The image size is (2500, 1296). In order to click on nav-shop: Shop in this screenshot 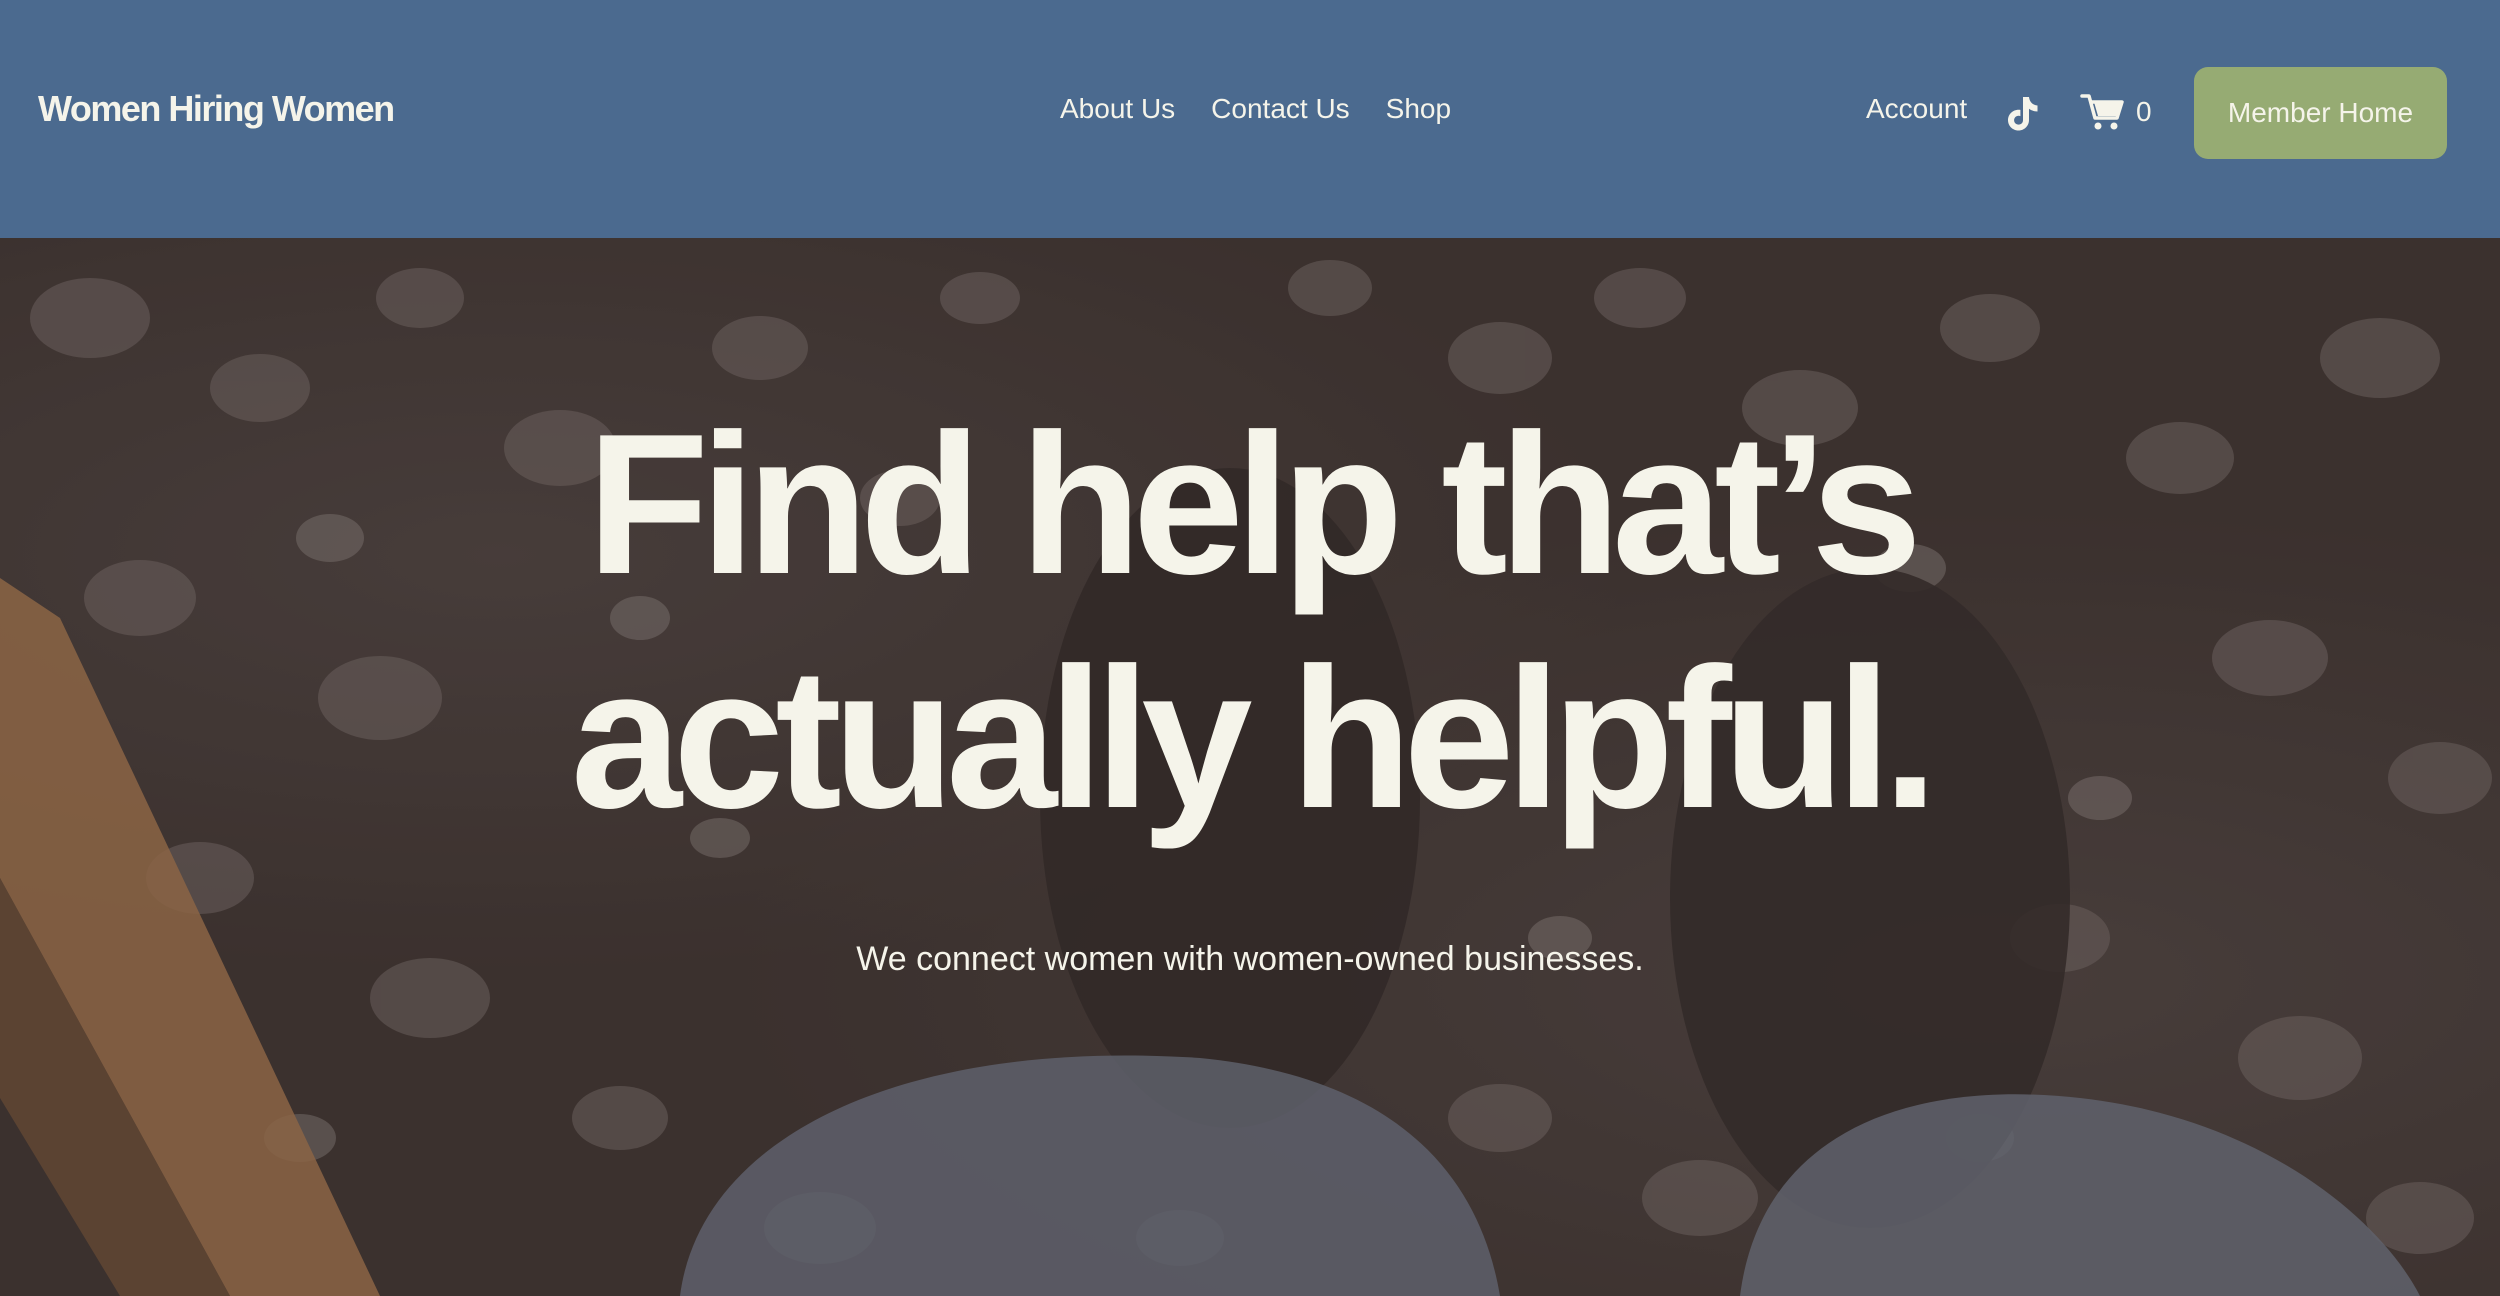, I will do `click(1418, 109)`.